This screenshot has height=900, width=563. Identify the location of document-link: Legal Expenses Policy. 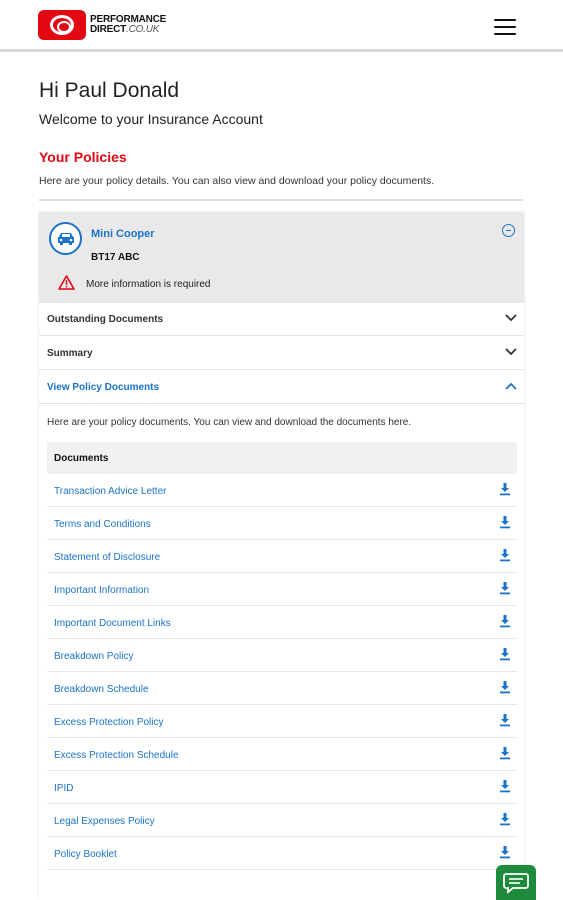
(104, 821).